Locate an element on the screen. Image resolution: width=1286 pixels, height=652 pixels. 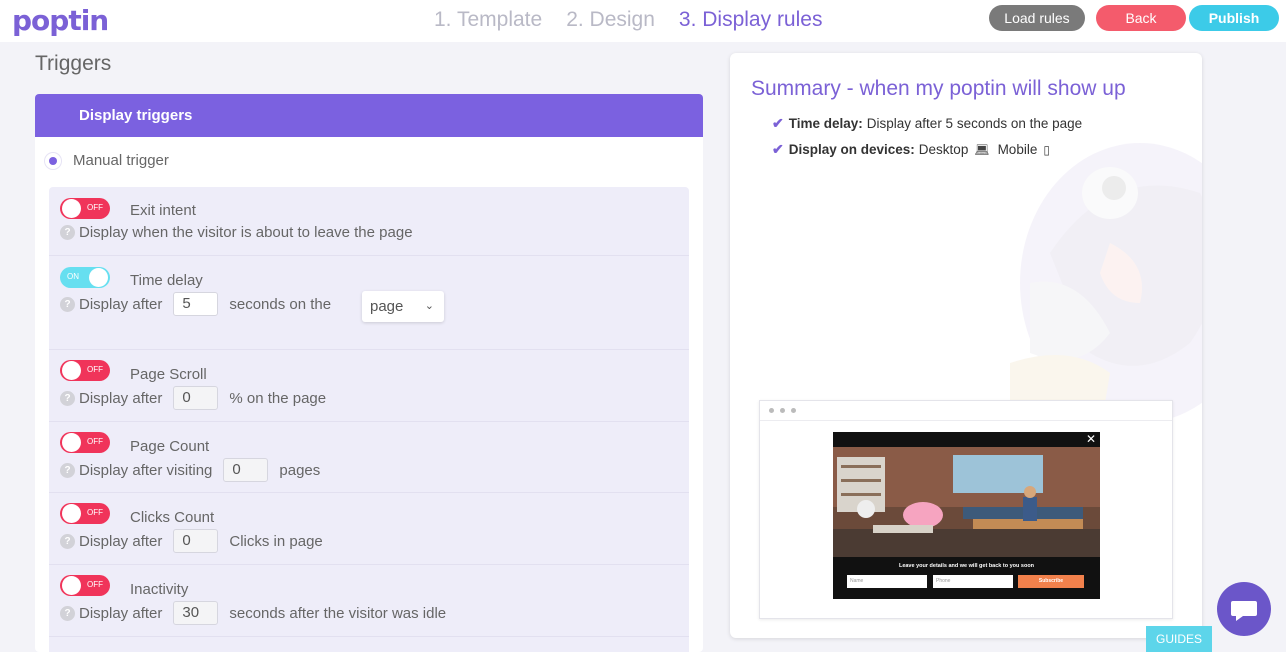
display-triggers-header: Display triggers is located at coordinates (369, 115).